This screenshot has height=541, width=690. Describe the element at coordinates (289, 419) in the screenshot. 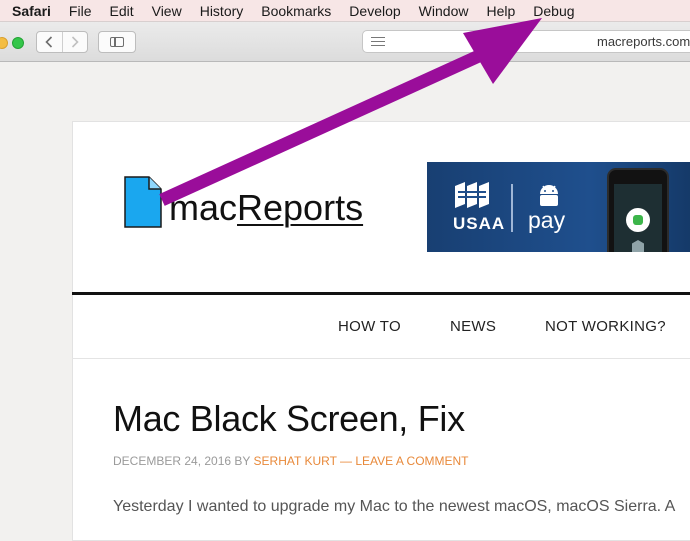

I see `post-title: Mac Black Screen, Fix` at that location.